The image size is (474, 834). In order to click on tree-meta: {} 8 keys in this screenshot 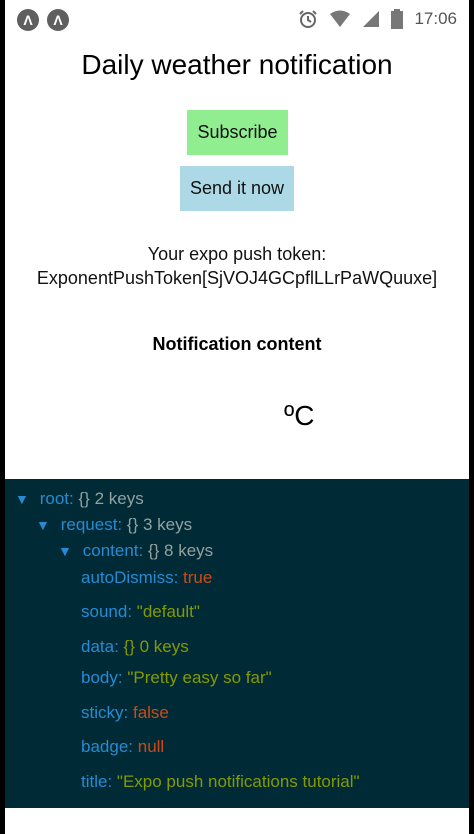, I will do `click(180, 550)`.